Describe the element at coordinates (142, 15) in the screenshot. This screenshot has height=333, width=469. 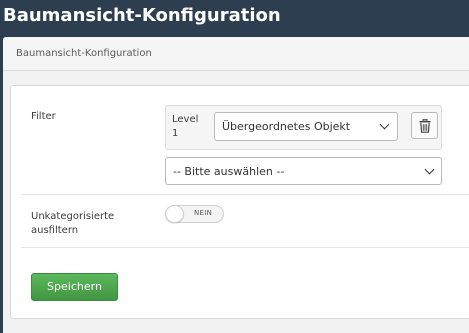
I see `page-title: Baumansicht-Konfiguration` at that location.